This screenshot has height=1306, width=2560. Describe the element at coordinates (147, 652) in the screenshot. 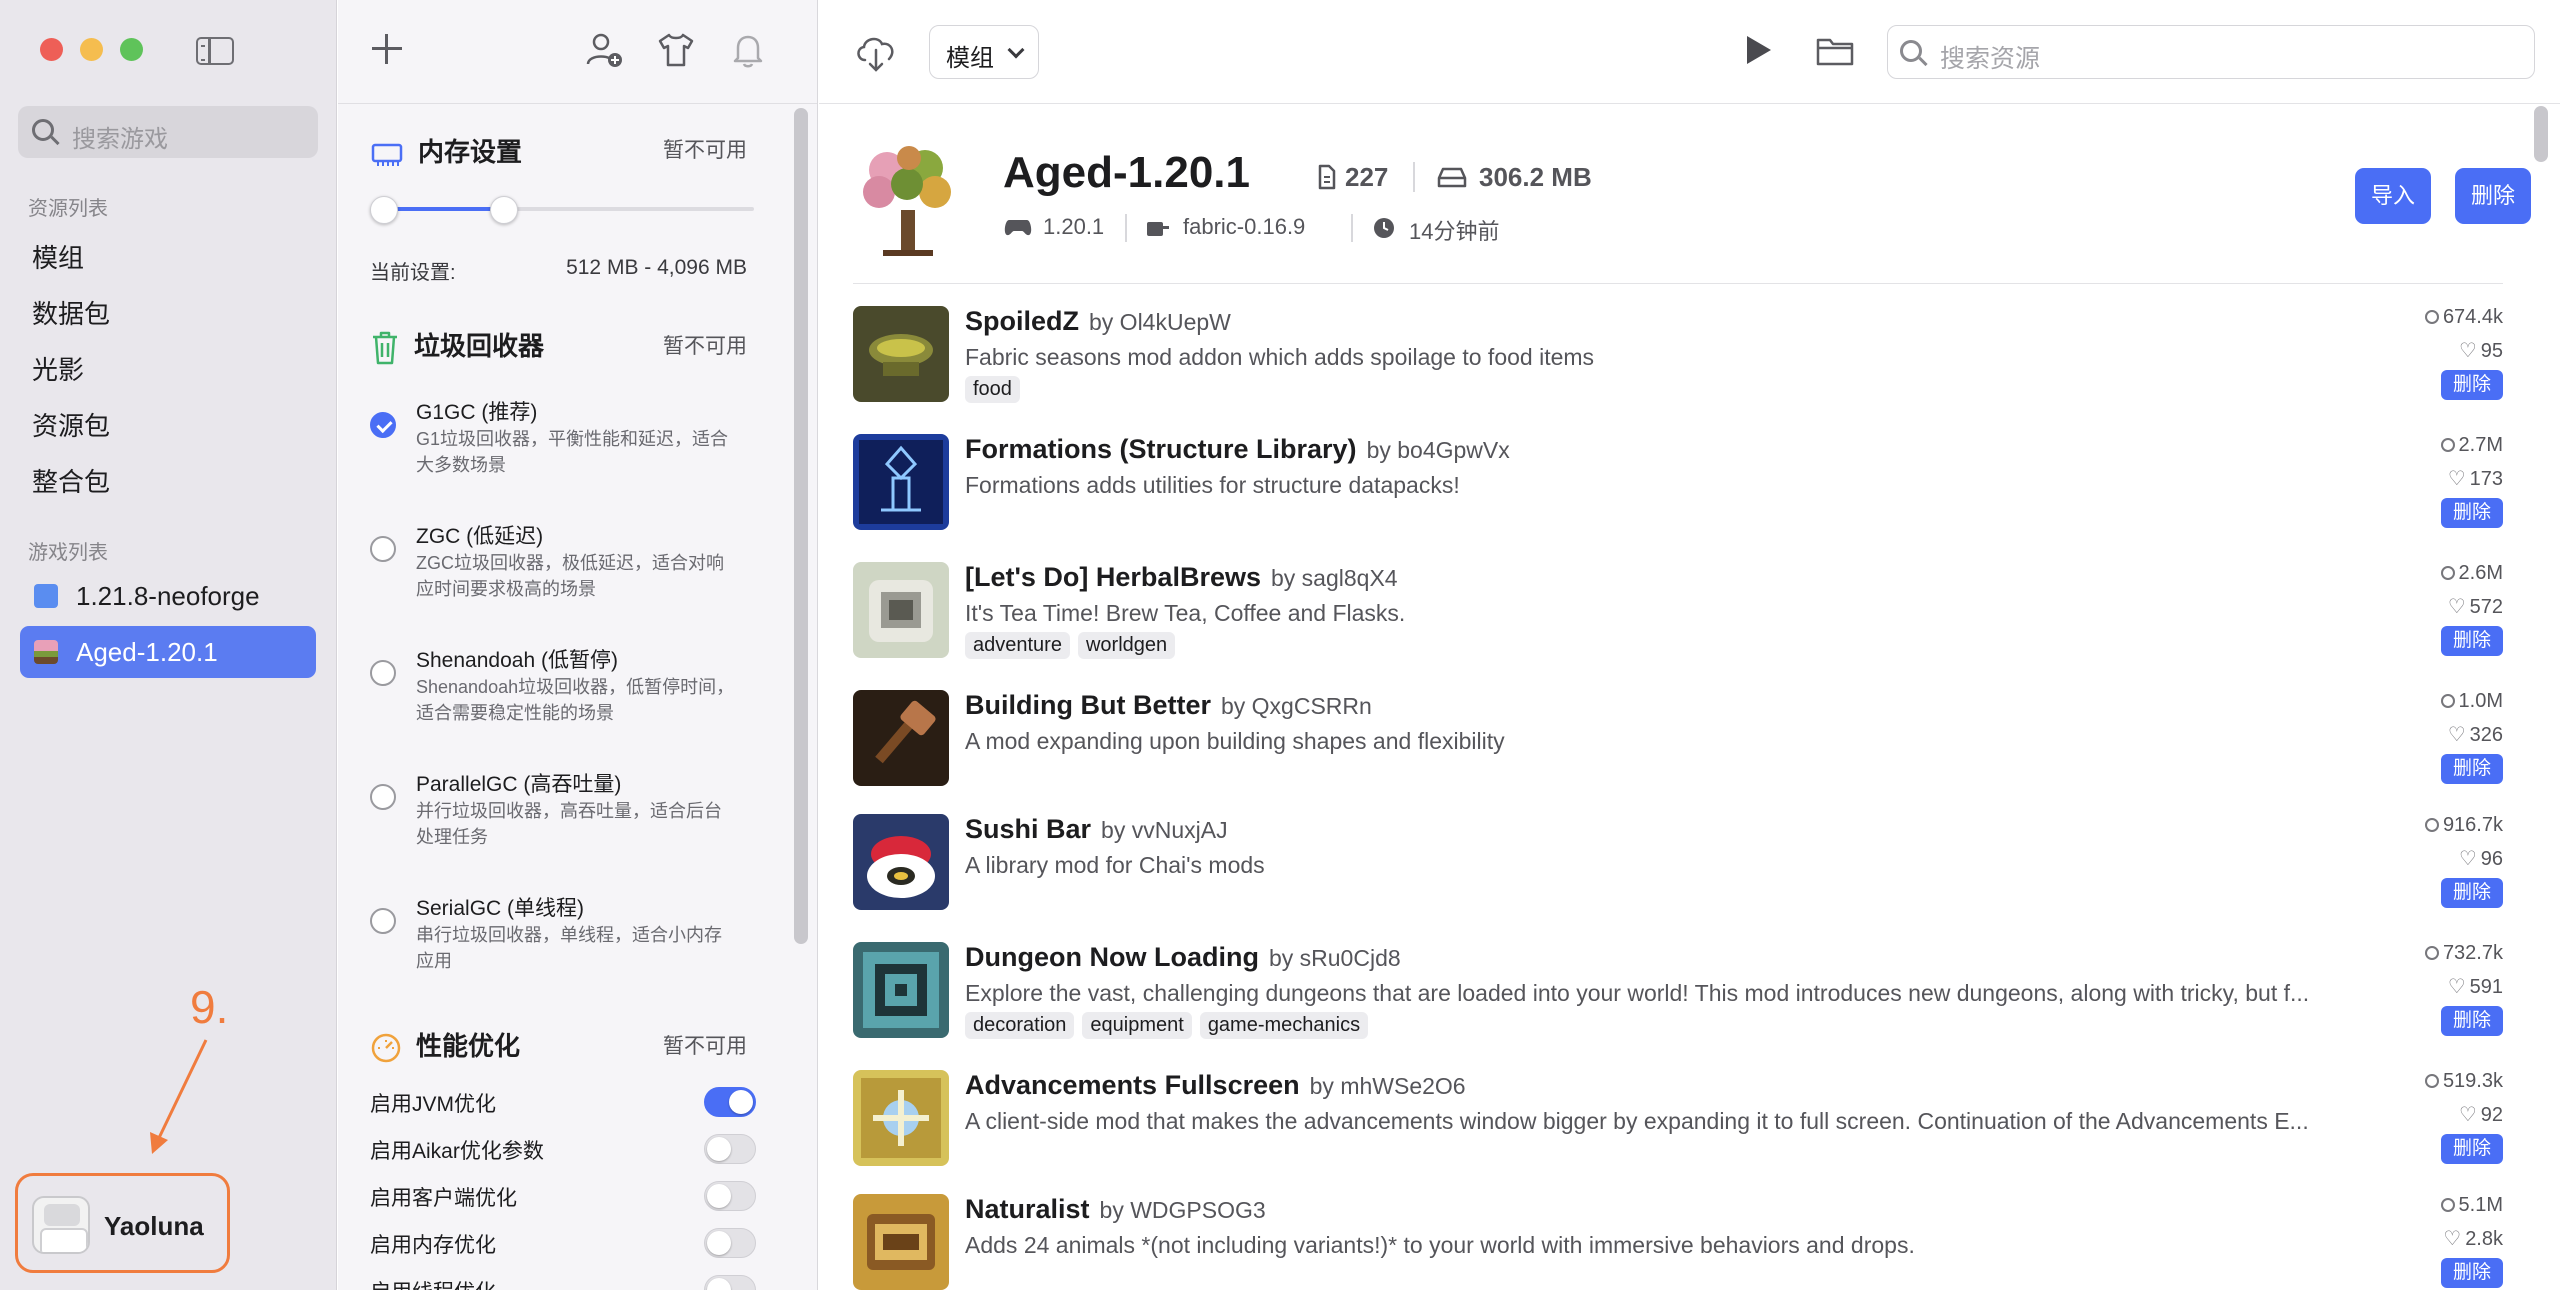

I see `game-label: Aged-1.20.1` at that location.